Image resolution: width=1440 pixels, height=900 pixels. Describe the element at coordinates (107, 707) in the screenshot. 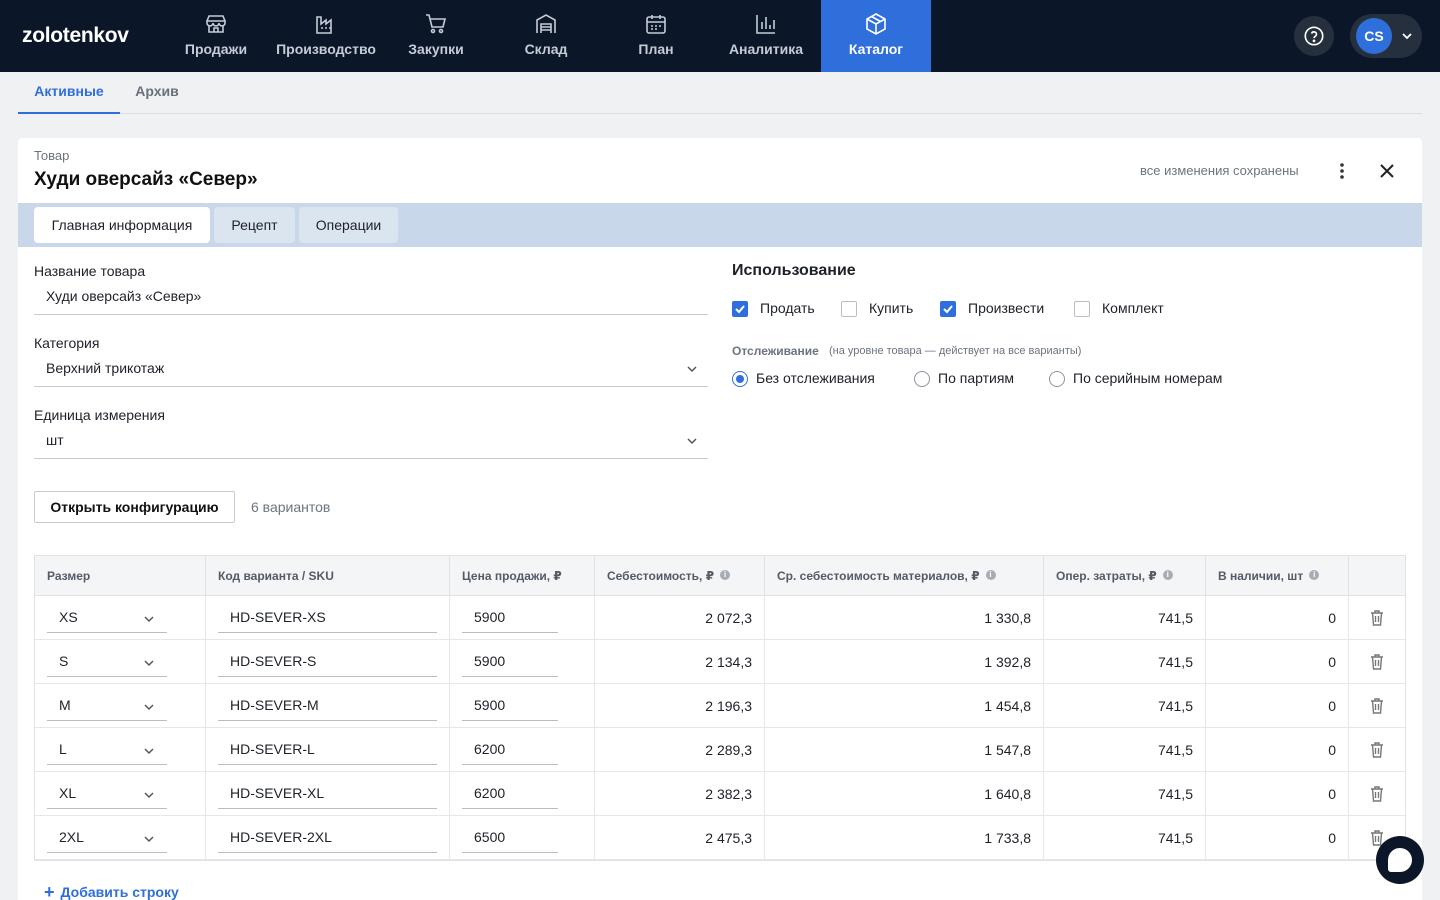

I see `size-select: M` at that location.